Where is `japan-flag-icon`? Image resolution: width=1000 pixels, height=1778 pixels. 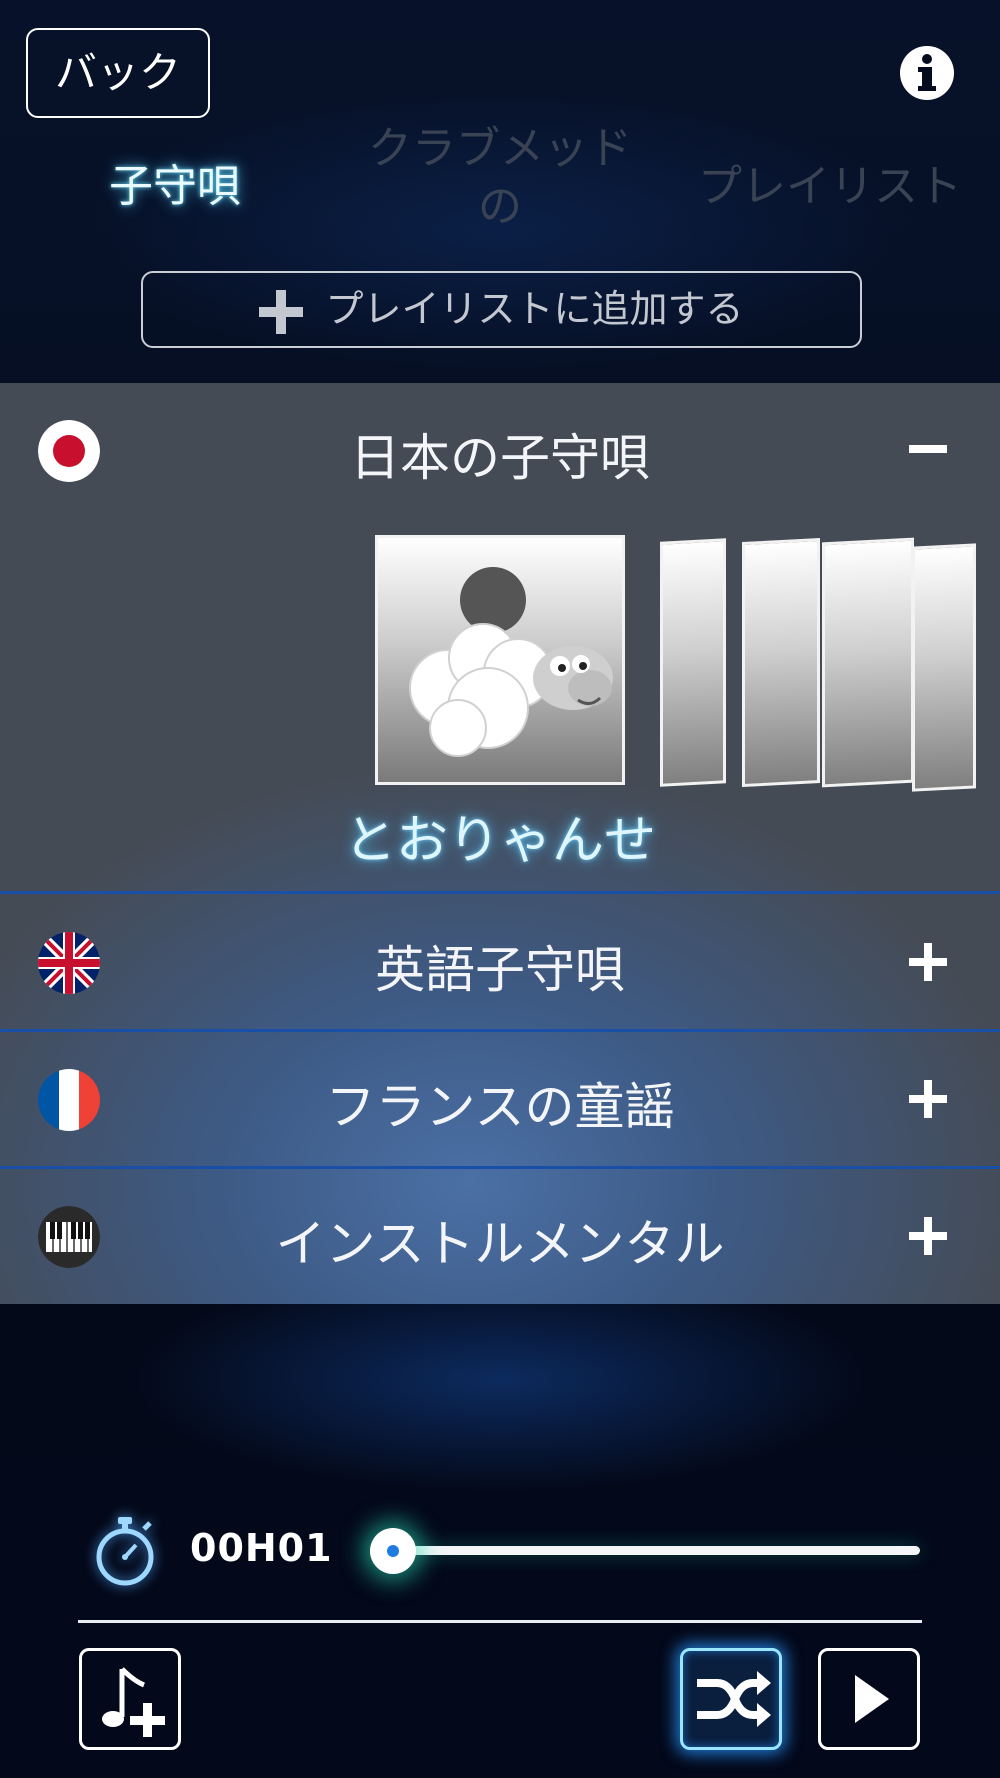 japan-flag-icon is located at coordinates (69, 451).